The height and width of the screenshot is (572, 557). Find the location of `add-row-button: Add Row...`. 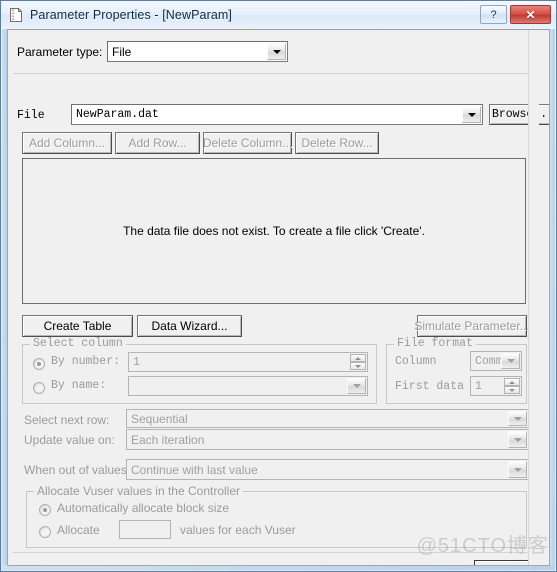

add-row-button: Add Row... is located at coordinates (157, 143).